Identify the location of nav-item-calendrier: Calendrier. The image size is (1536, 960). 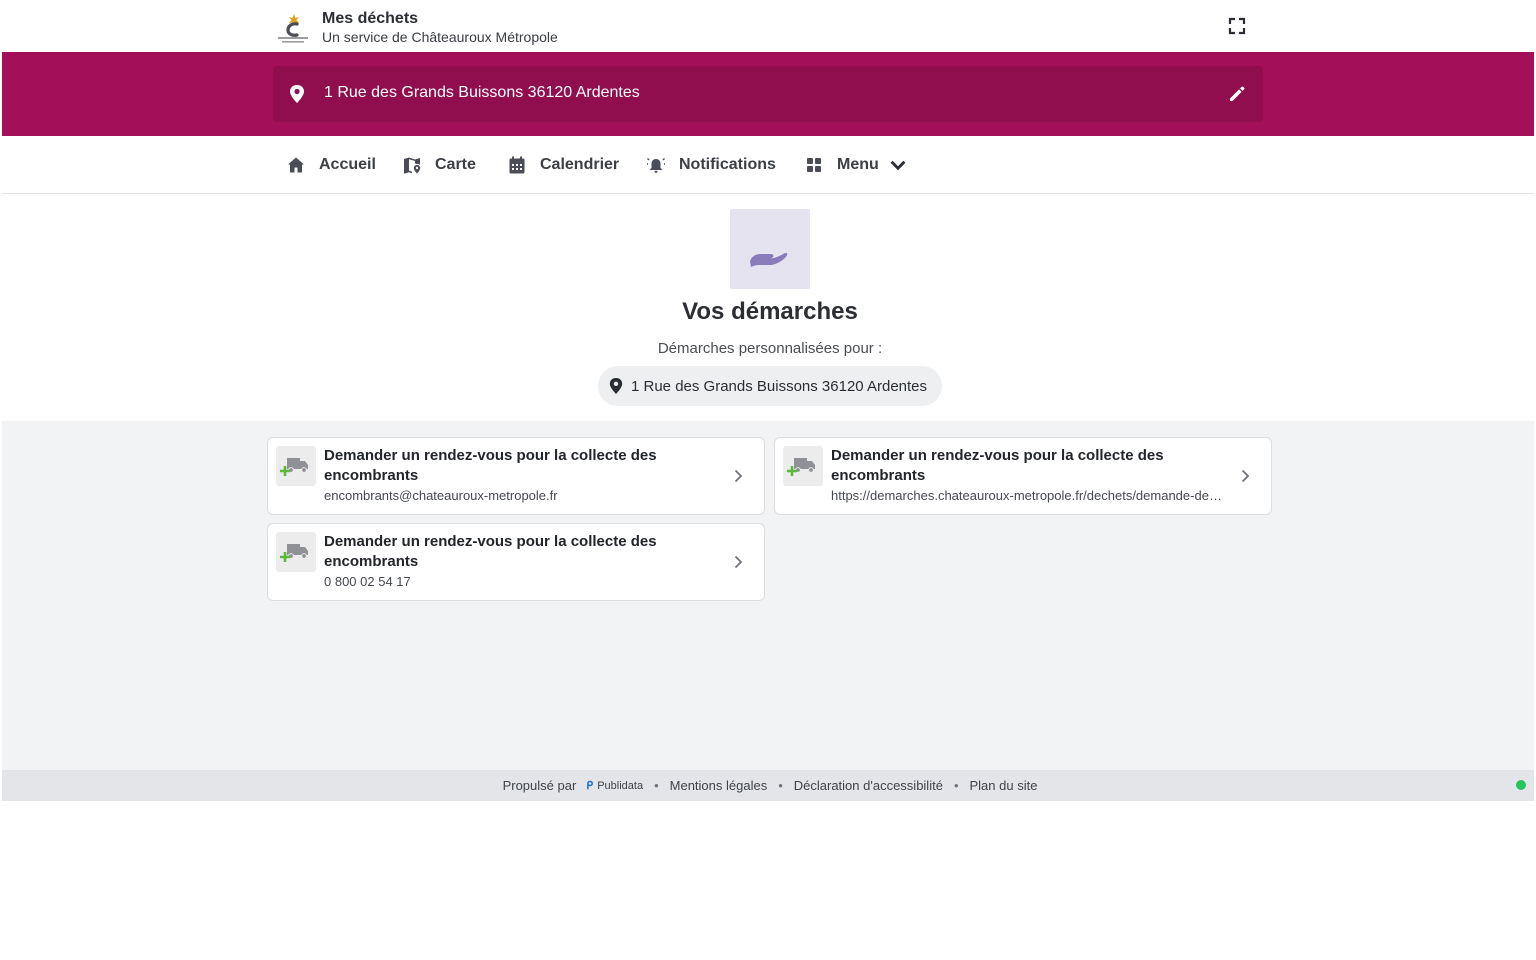
(563, 164).